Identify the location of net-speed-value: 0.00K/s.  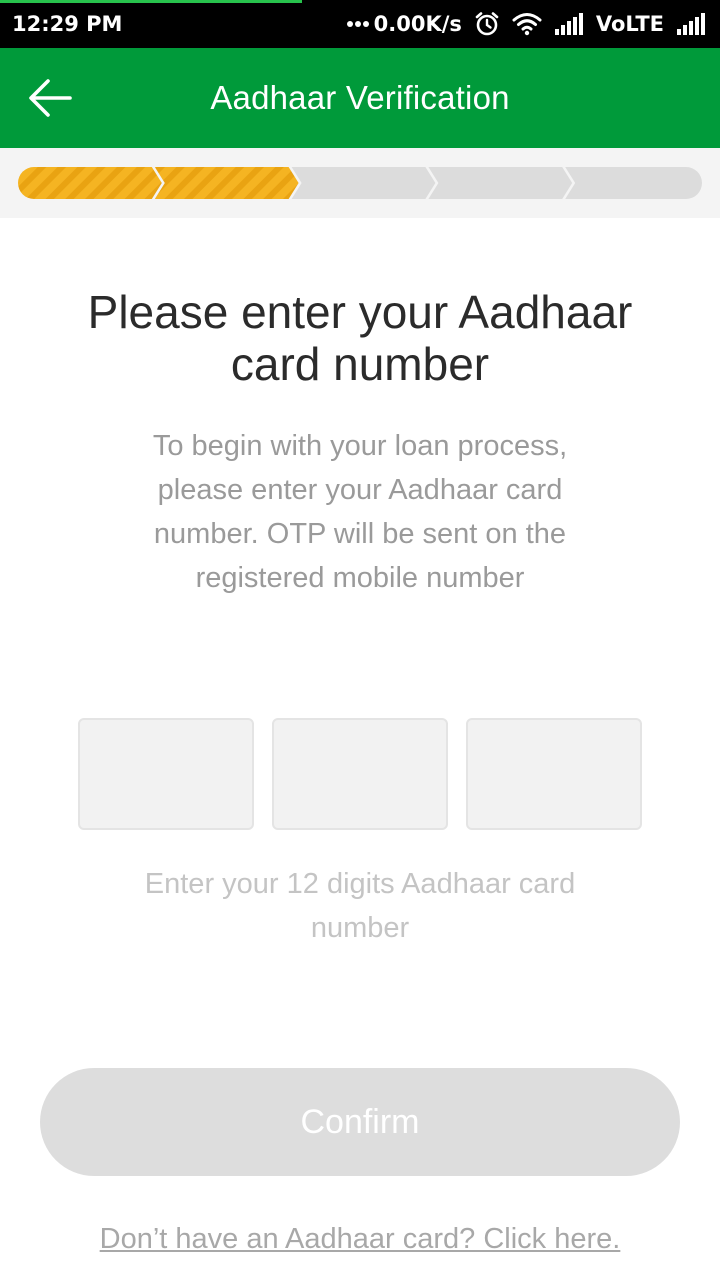
(417, 24).